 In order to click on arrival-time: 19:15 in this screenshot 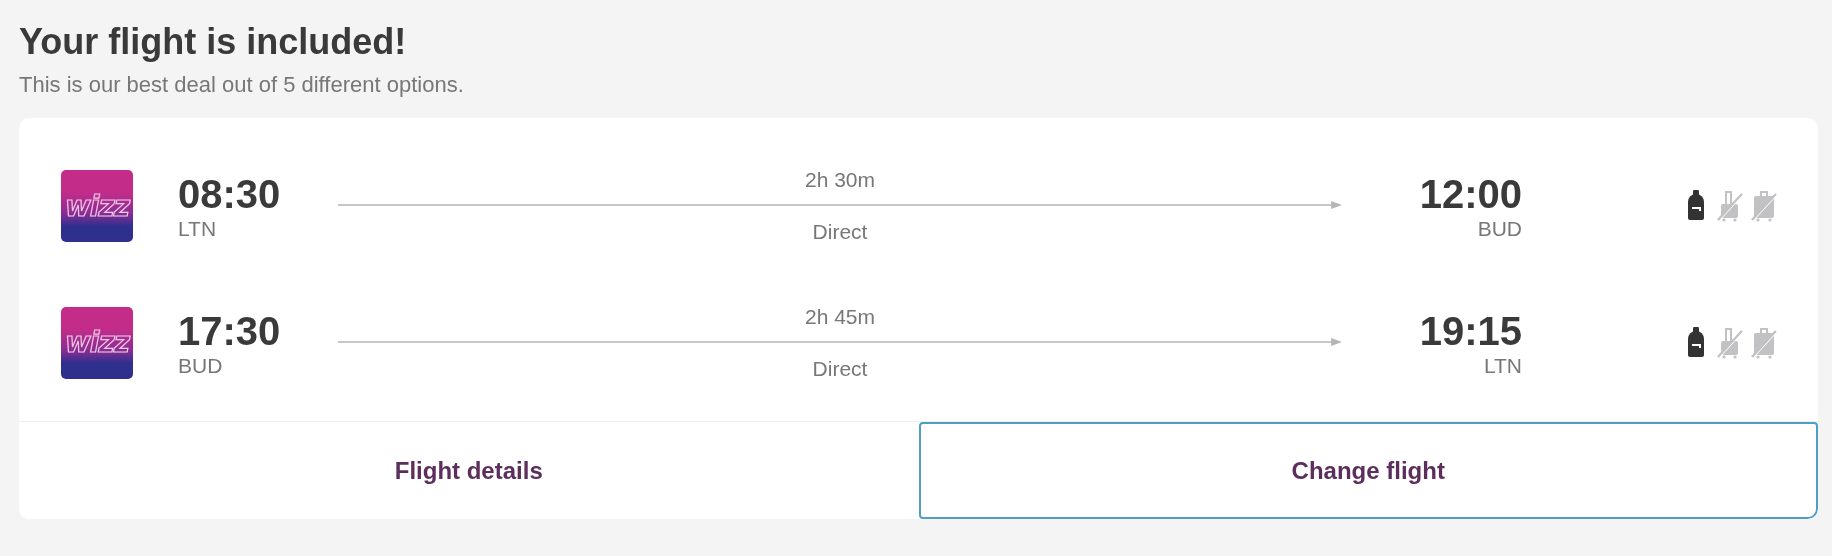, I will do `click(1470, 330)`.